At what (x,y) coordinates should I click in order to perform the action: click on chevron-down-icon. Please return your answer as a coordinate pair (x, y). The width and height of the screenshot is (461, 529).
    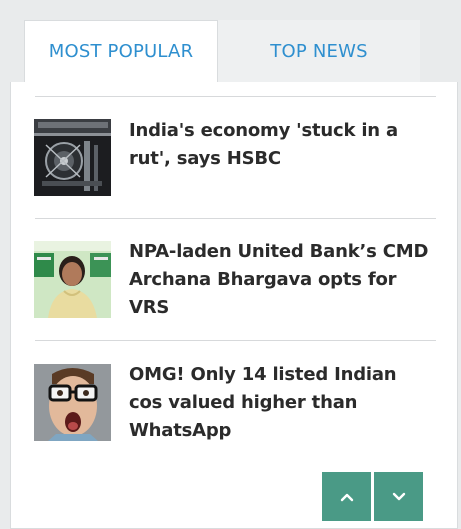
    Looking at the image, I should click on (398, 496).